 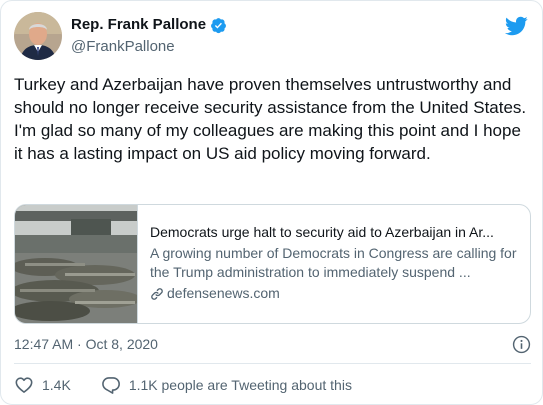 What do you see at coordinates (223, 293) in the screenshot?
I see `link-preview-domain: defensenews.com` at bounding box center [223, 293].